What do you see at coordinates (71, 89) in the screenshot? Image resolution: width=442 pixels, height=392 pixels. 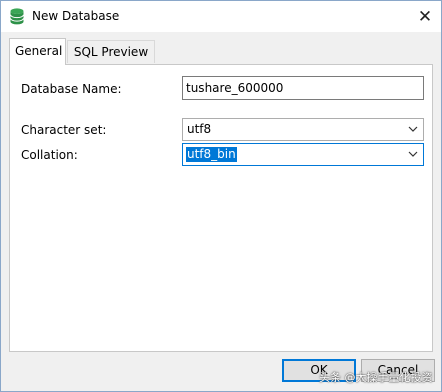 I see `database-name-label: Database Name:` at bounding box center [71, 89].